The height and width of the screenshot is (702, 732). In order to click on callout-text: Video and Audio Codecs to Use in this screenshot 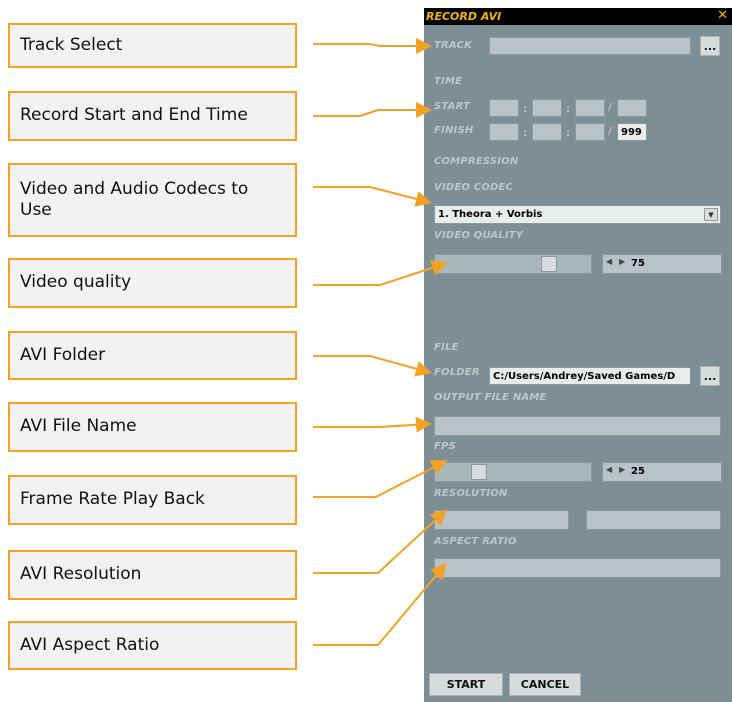, I will do `click(134, 199)`.